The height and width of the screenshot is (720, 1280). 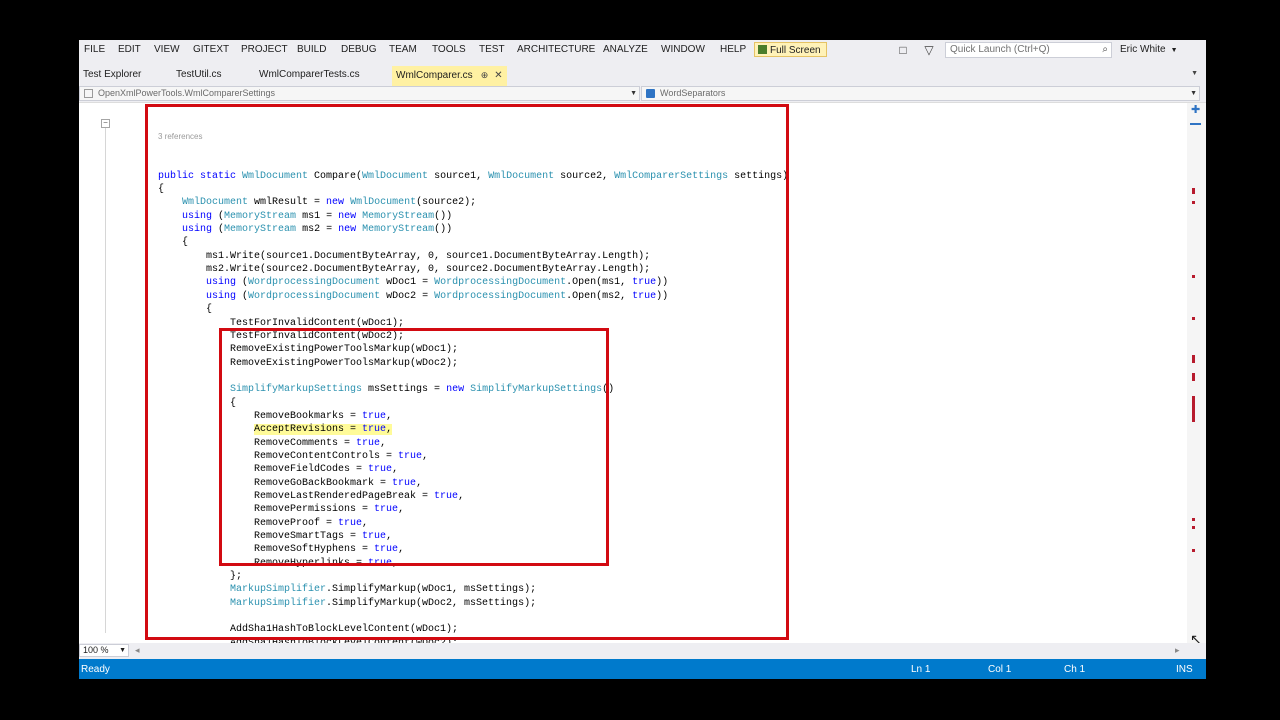 What do you see at coordinates (929, 50) in the screenshot?
I see `filter-icon: ▽` at bounding box center [929, 50].